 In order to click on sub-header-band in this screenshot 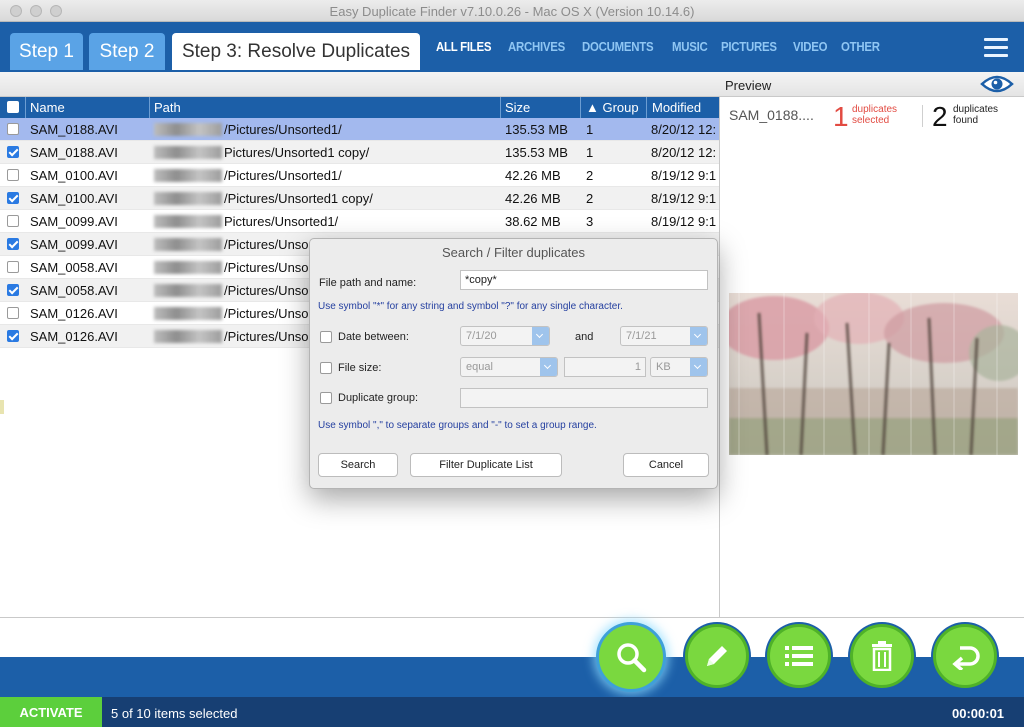, I will do `click(512, 84)`.